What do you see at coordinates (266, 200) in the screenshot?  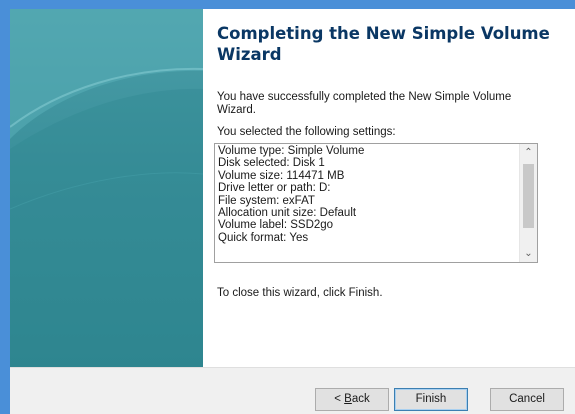 I see `setting-file-system: File system: exFAT` at bounding box center [266, 200].